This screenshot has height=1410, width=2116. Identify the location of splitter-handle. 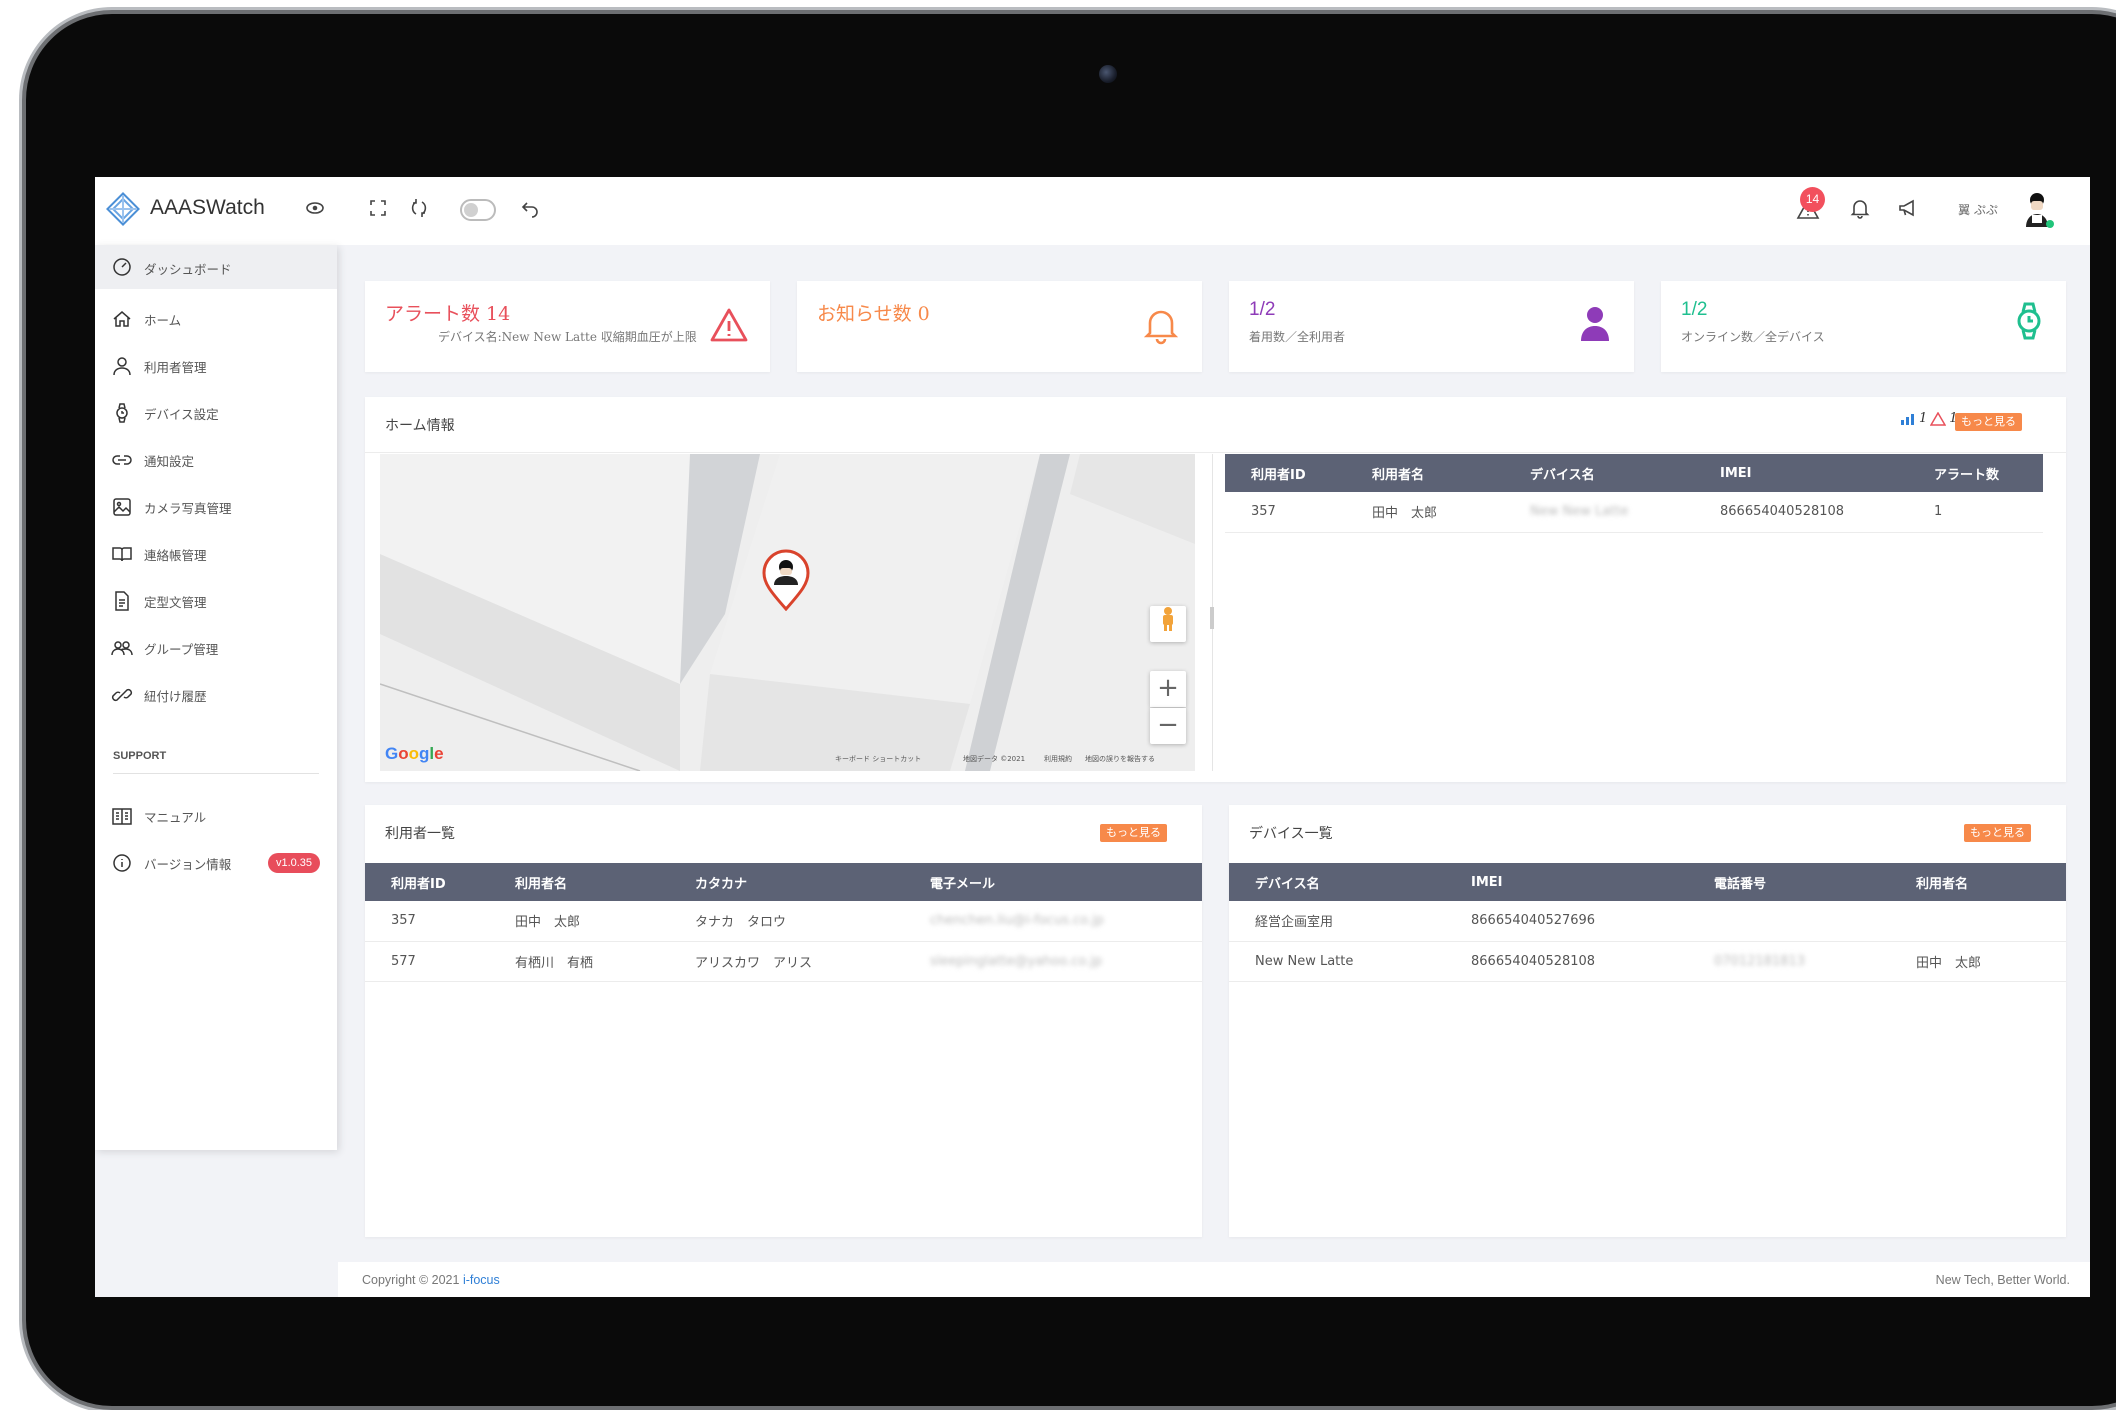
(1212, 618).